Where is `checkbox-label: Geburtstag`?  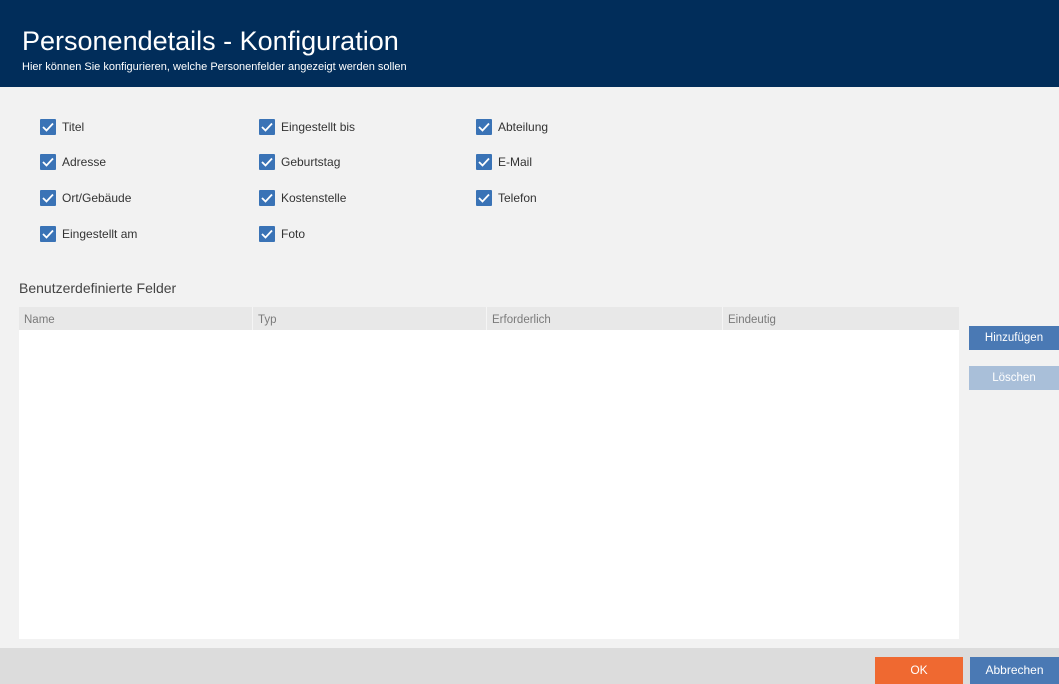
checkbox-label: Geburtstag is located at coordinates (311, 162).